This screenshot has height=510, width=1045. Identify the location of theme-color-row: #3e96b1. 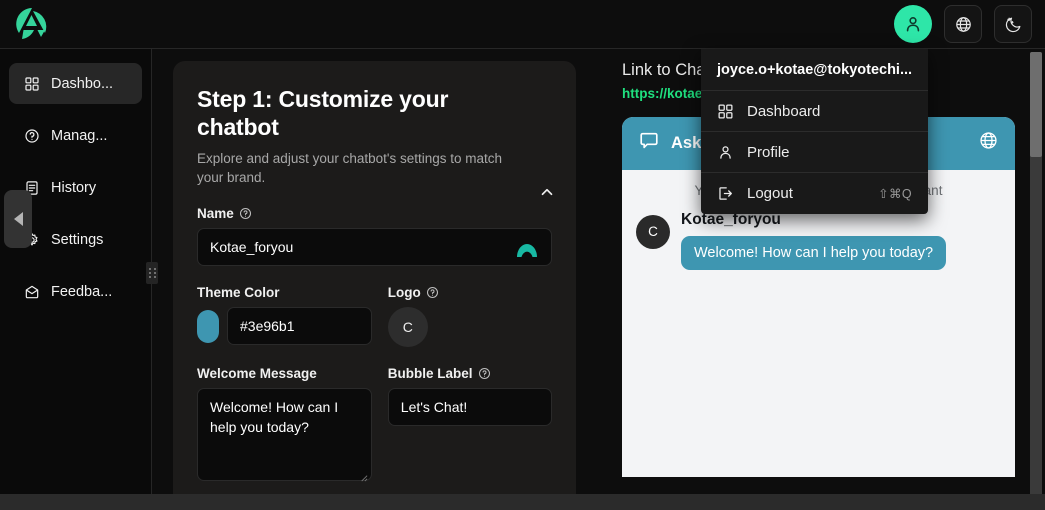
(284, 326).